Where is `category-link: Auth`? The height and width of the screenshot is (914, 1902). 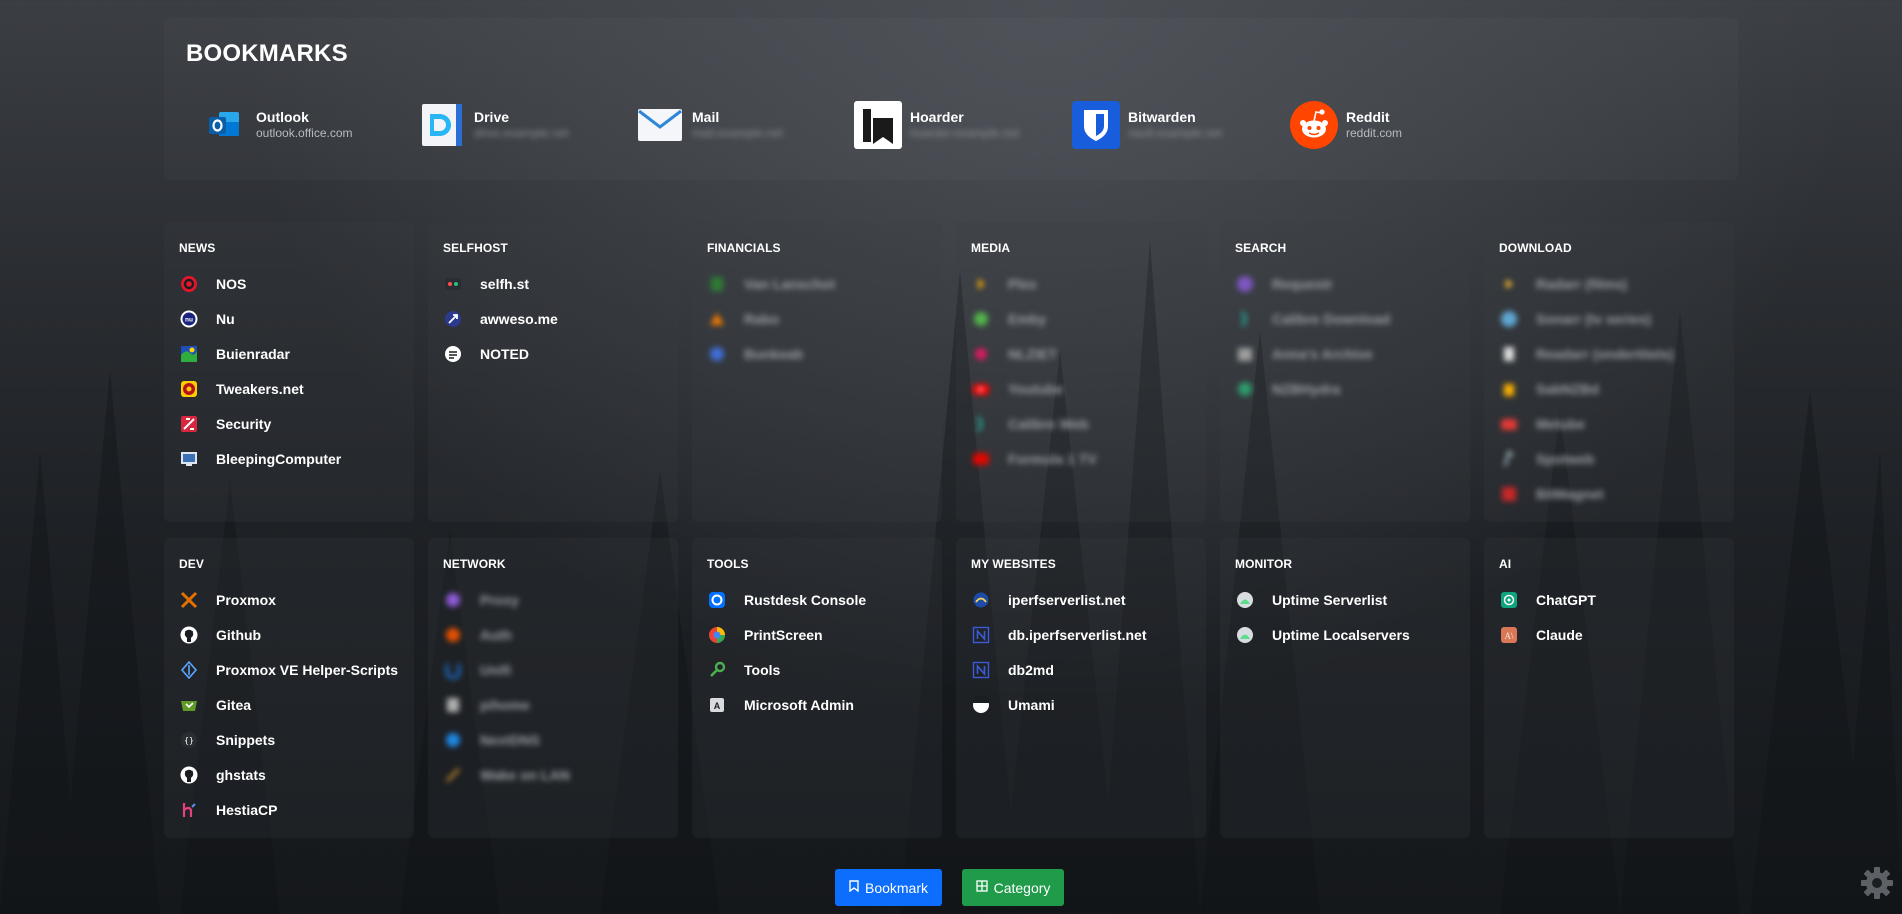 category-link: Auth is located at coordinates (556, 634).